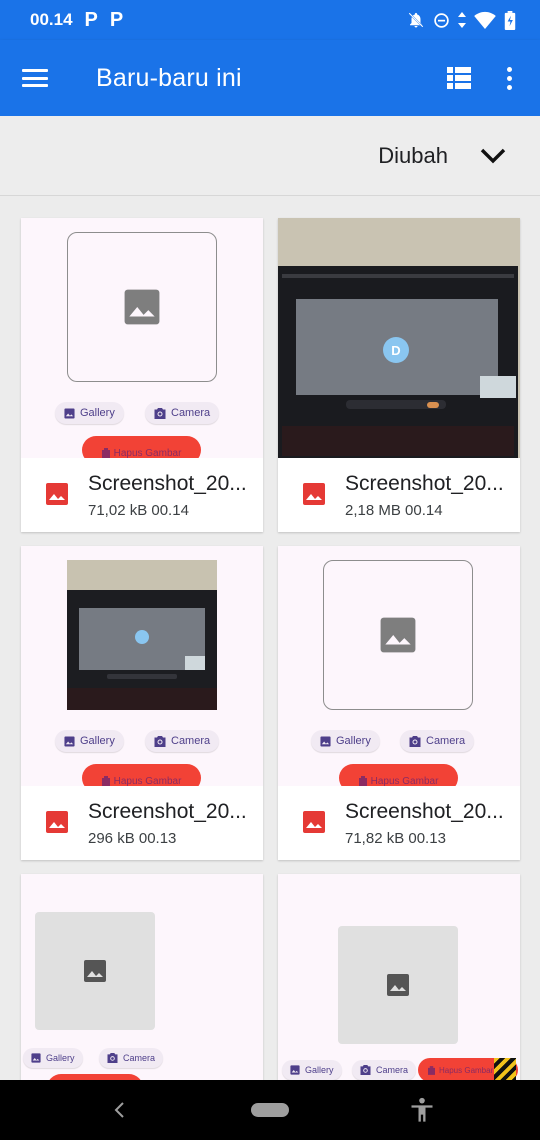 The height and width of the screenshot is (1140, 540). I want to click on view-toggle-button, so click(459, 78).